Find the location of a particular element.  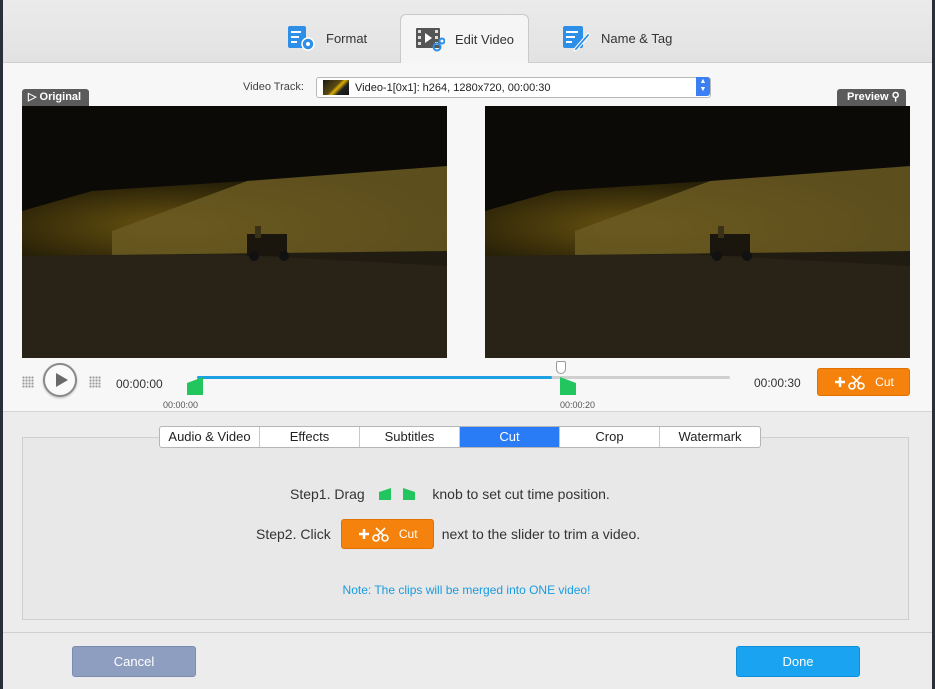

tab-edit-video: Edit Video is located at coordinates (465, 38).